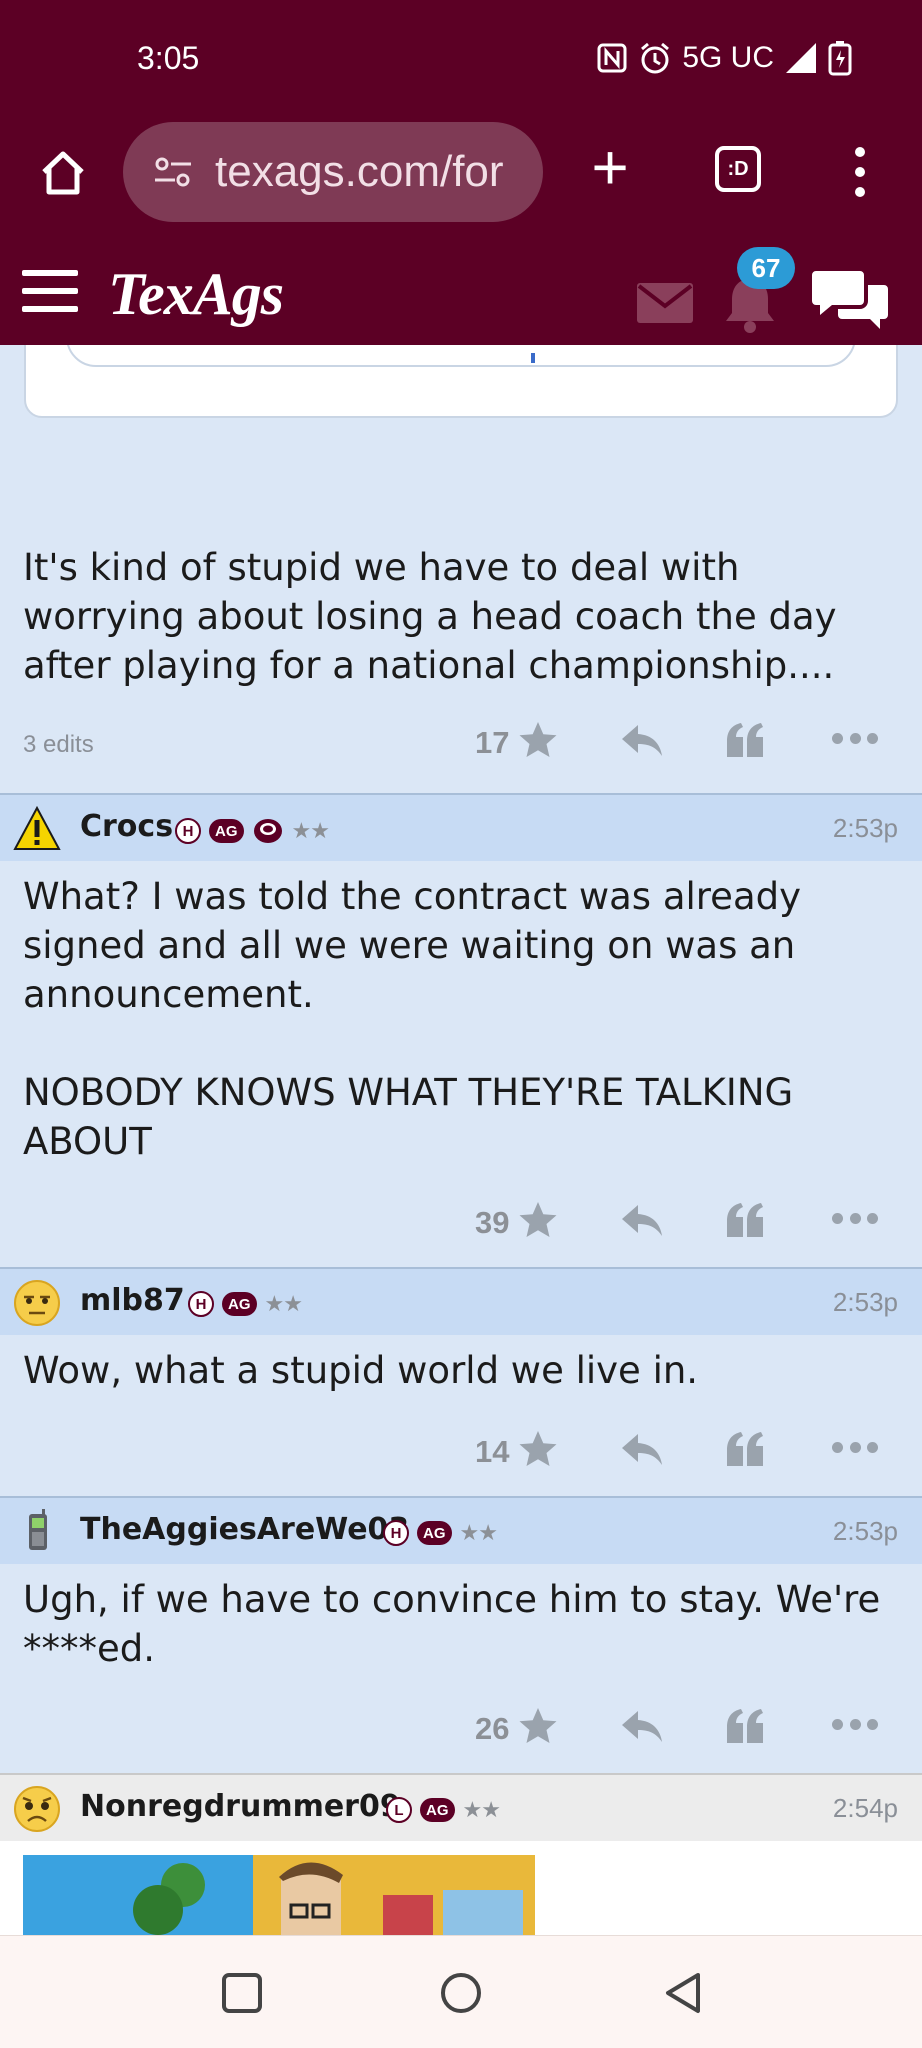 The image size is (922, 2048). What do you see at coordinates (492, 1451) in the screenshot?
I see `like-count: 14` at bounding box center [492, 1451].